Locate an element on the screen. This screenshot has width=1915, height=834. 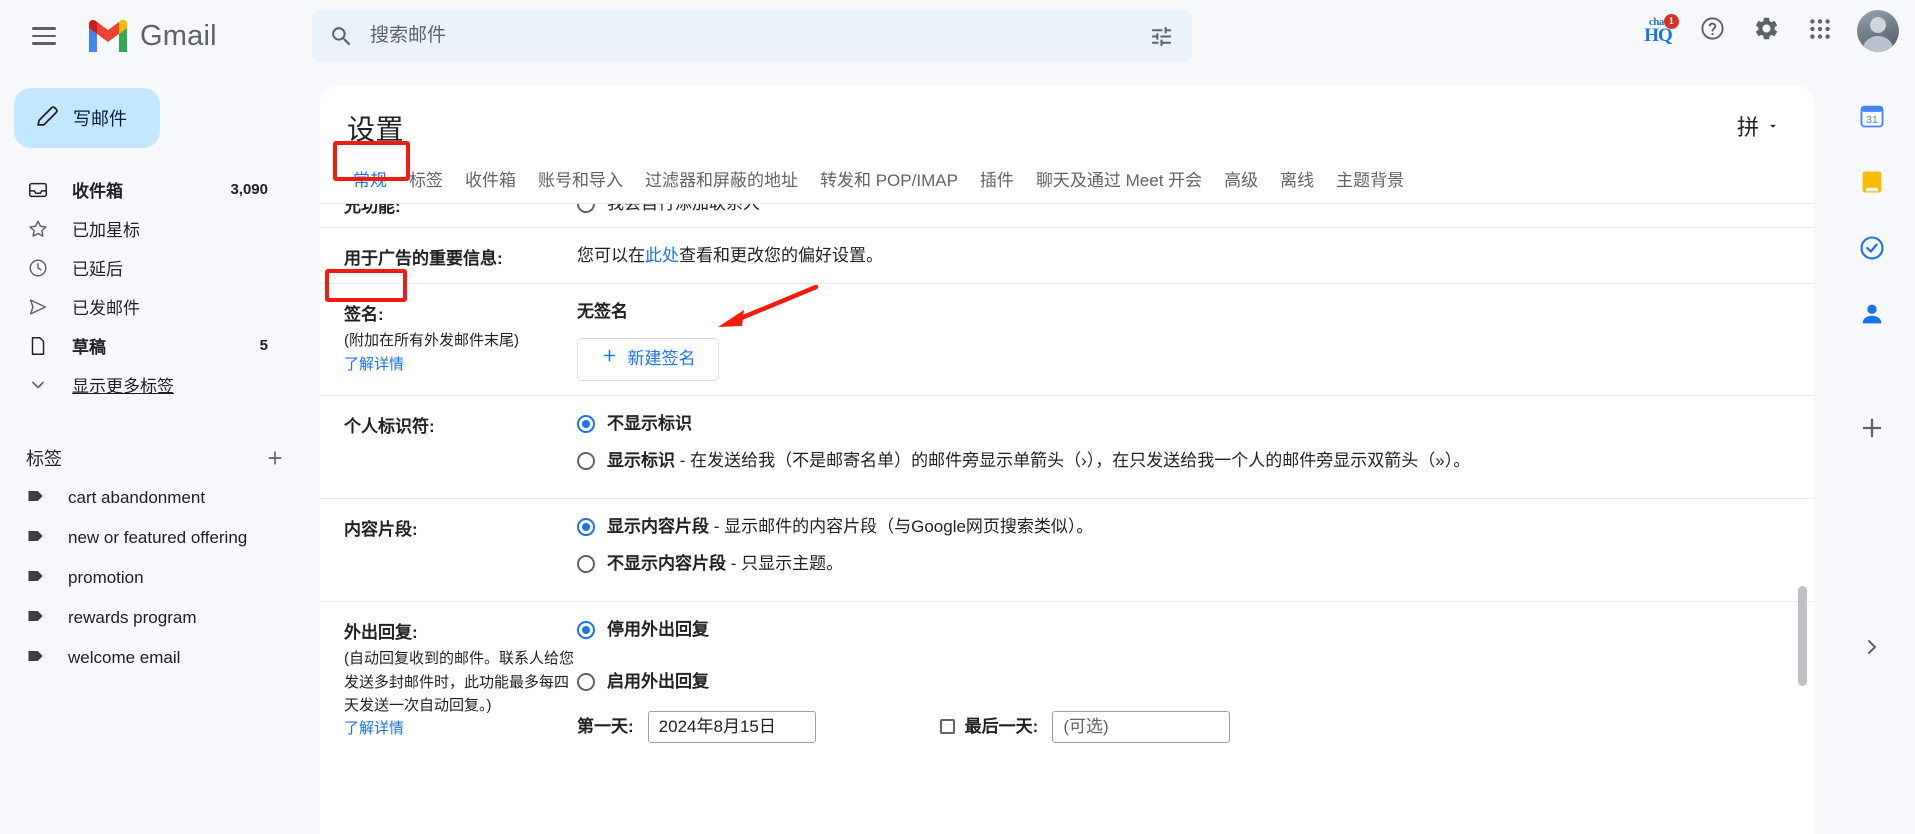
expand-panel-button is located at coordinates (1872, 650).